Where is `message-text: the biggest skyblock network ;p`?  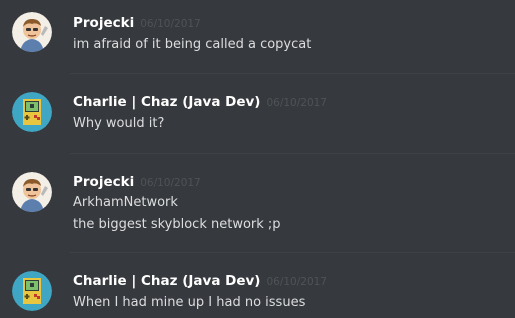 message-text: the biggest skyblock network ;p is located at coordinates (177, 224).